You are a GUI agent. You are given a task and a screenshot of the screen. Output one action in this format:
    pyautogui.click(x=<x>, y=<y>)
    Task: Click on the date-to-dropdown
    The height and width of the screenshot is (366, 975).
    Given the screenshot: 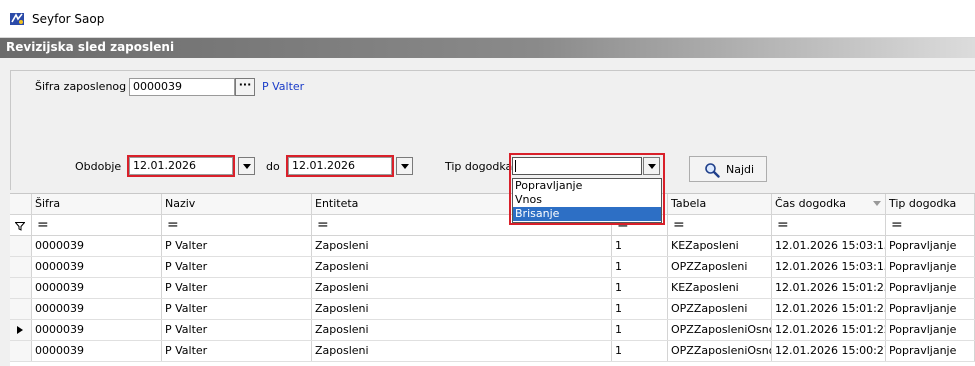 What is the action you would take?
    pyautogui.click(x=404, y=166)
    